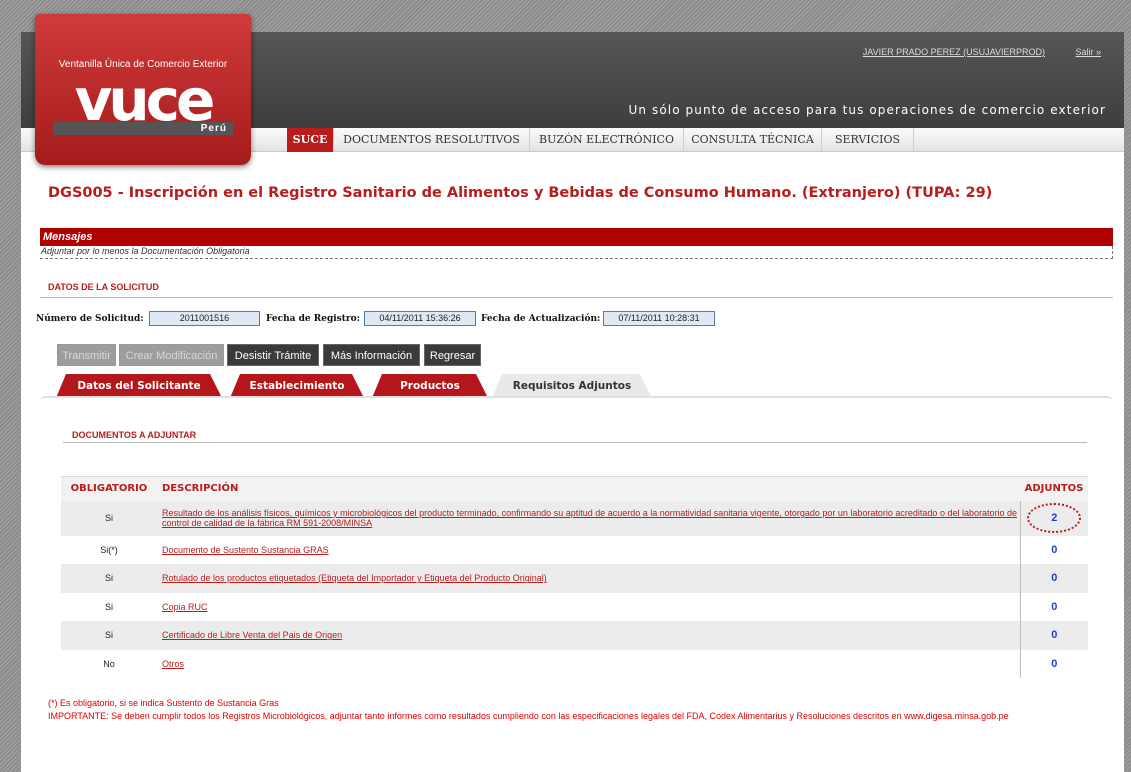  I want to click on crear-modificacion-button: Crear Modificación, so click(171, 355).